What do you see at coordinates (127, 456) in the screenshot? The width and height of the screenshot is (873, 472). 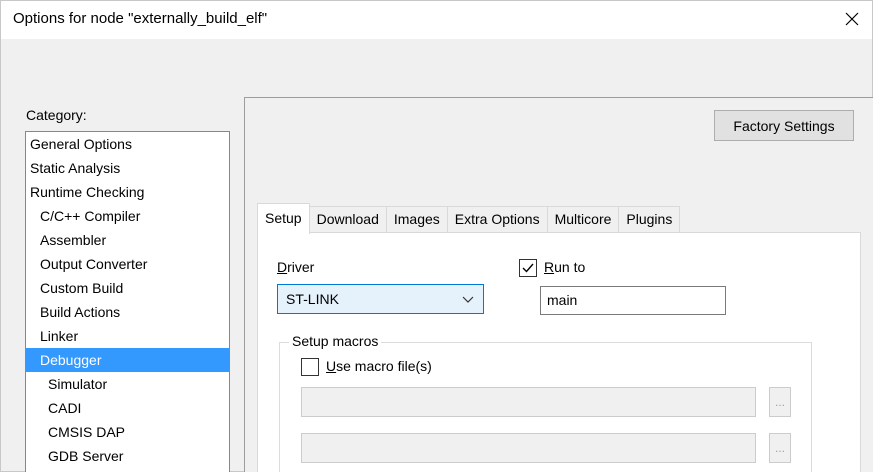 I see `category-item-gdb-server: GDB Server` at bounding box center [127, 456].